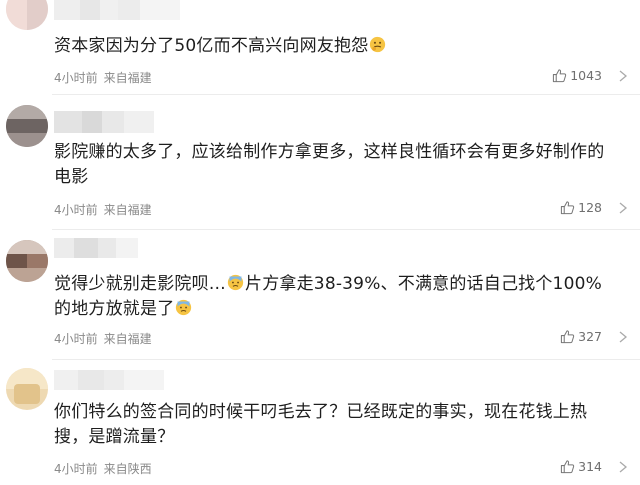  I want to click on like-count: 128, so click(590, 207).